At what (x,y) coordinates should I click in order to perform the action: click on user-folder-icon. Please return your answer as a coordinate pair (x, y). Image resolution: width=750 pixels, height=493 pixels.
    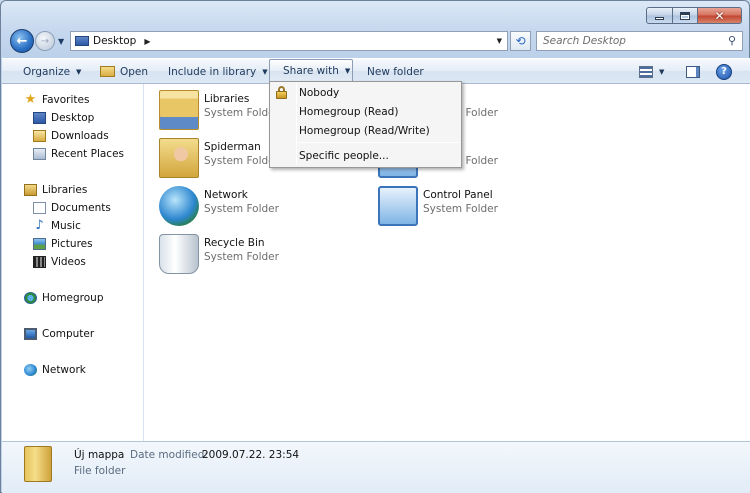
    Looking at the image, I should click on (179, 158).